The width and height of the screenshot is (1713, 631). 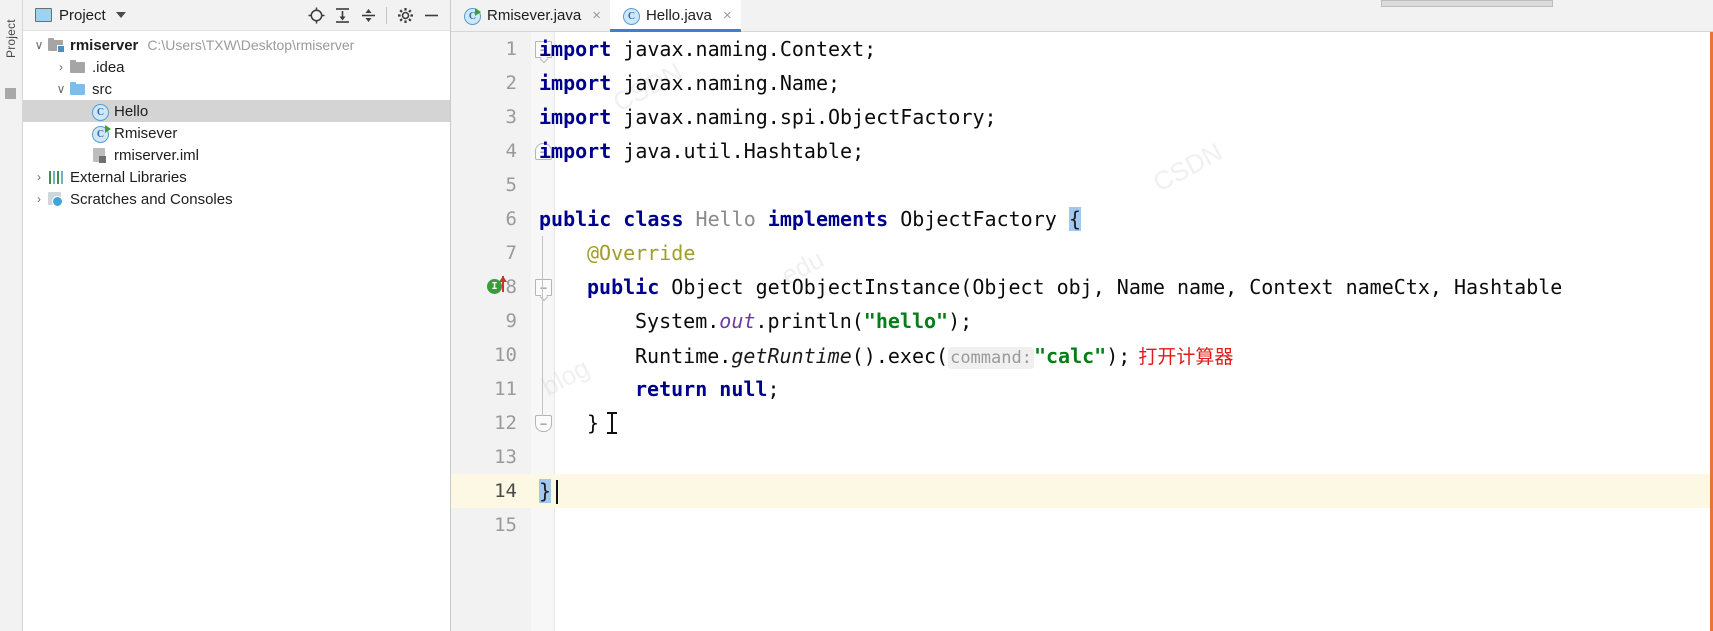 What do you see at coordinates (906, 321) in the screenshot?
I see `string-literal-hello: "hello"` at bounding box center [906, 321].